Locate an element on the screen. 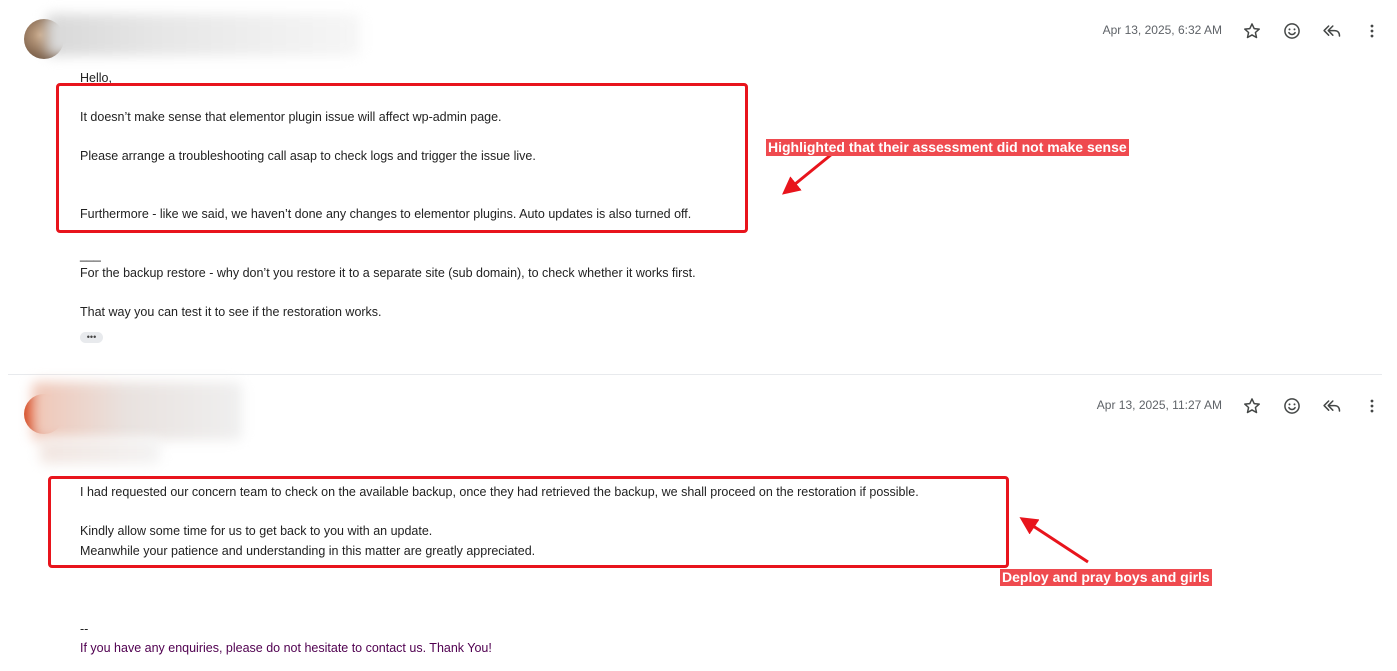 This screenshot has width=1397, height=671. annotation-label: Deploy and pray boys and girls is located at coordinates (1106, 577).